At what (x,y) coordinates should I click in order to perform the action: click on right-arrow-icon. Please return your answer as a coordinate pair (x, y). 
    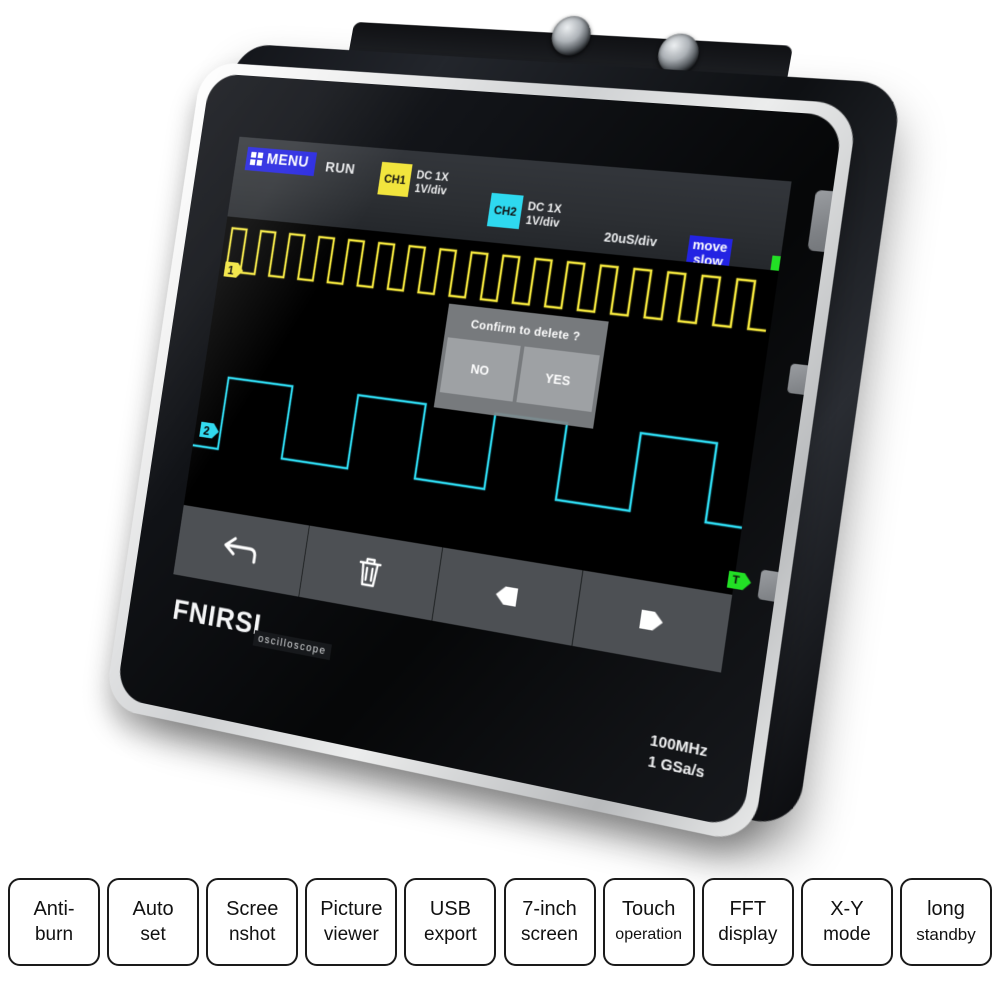
    Looking at the image, I should click on (651, 621).